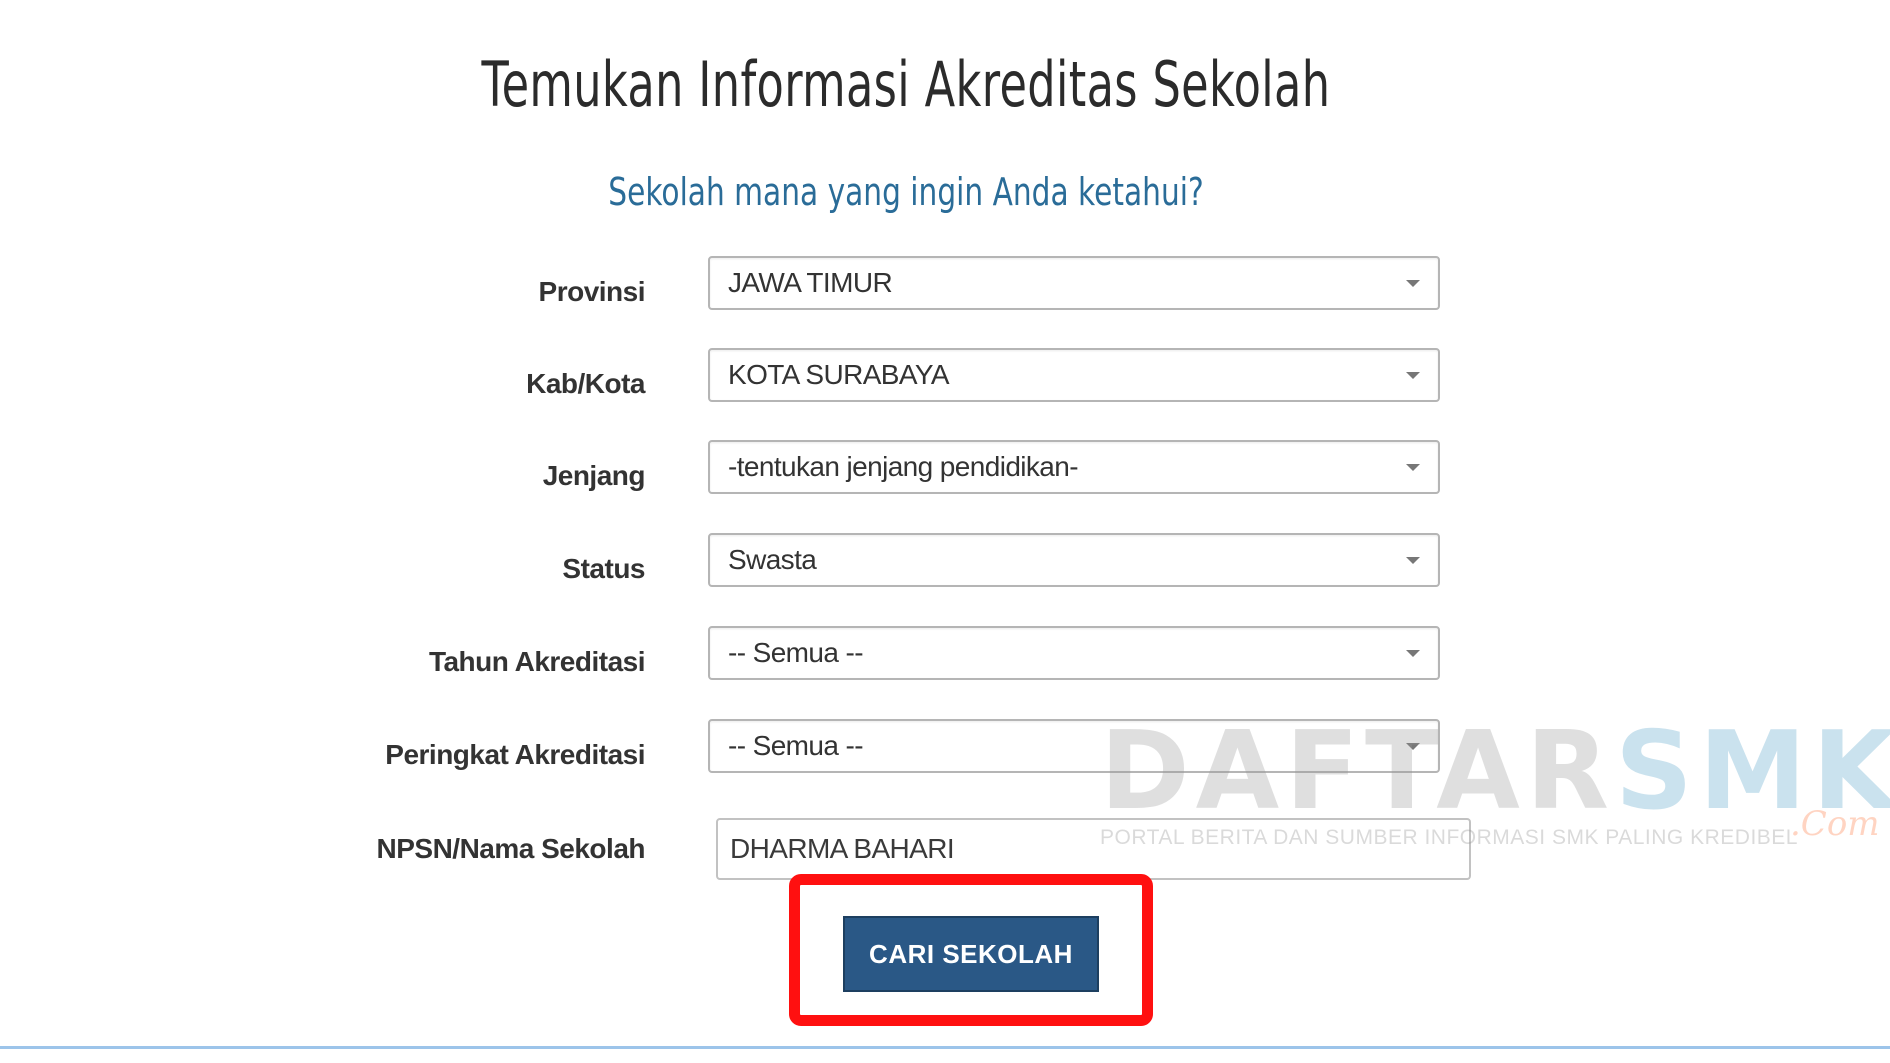 This screenshot has height=1063, width=1890. I want to click on page-subtitle: Sekolah mana yang ingin Anda ketahui?, so click(906, 192).